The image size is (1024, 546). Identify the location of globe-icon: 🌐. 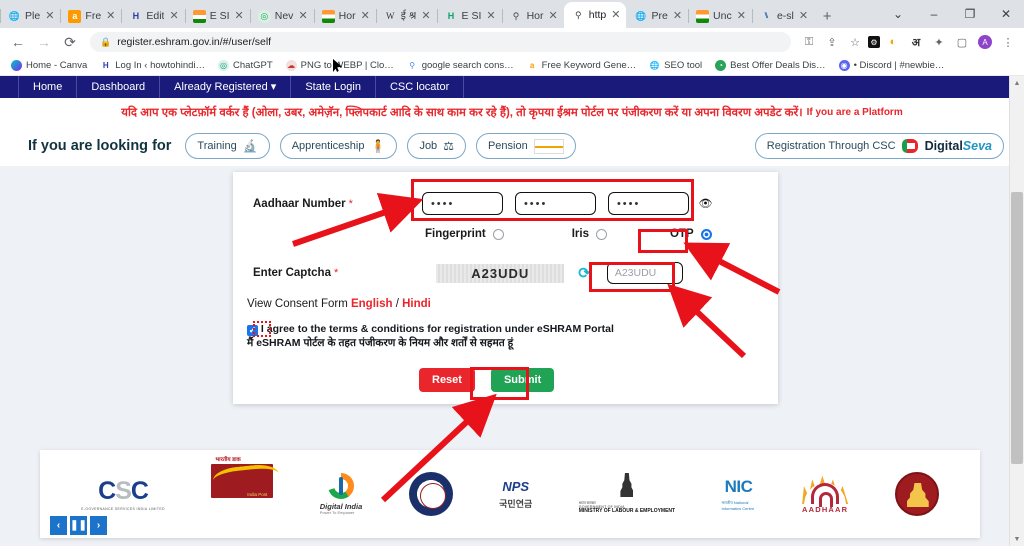
(641, 15).